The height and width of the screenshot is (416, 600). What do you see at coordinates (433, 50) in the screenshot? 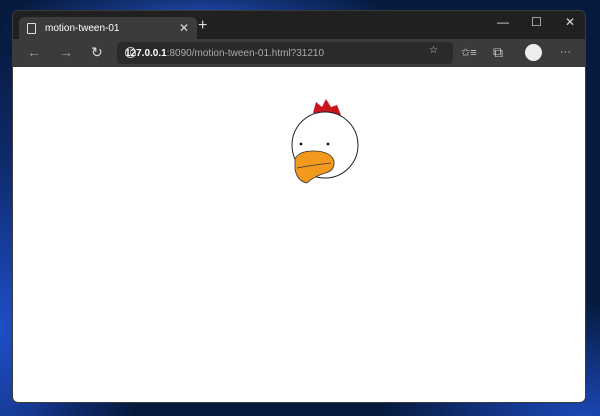
I see `add-favorite-icon: ☆` at bounding box center [433, 50].